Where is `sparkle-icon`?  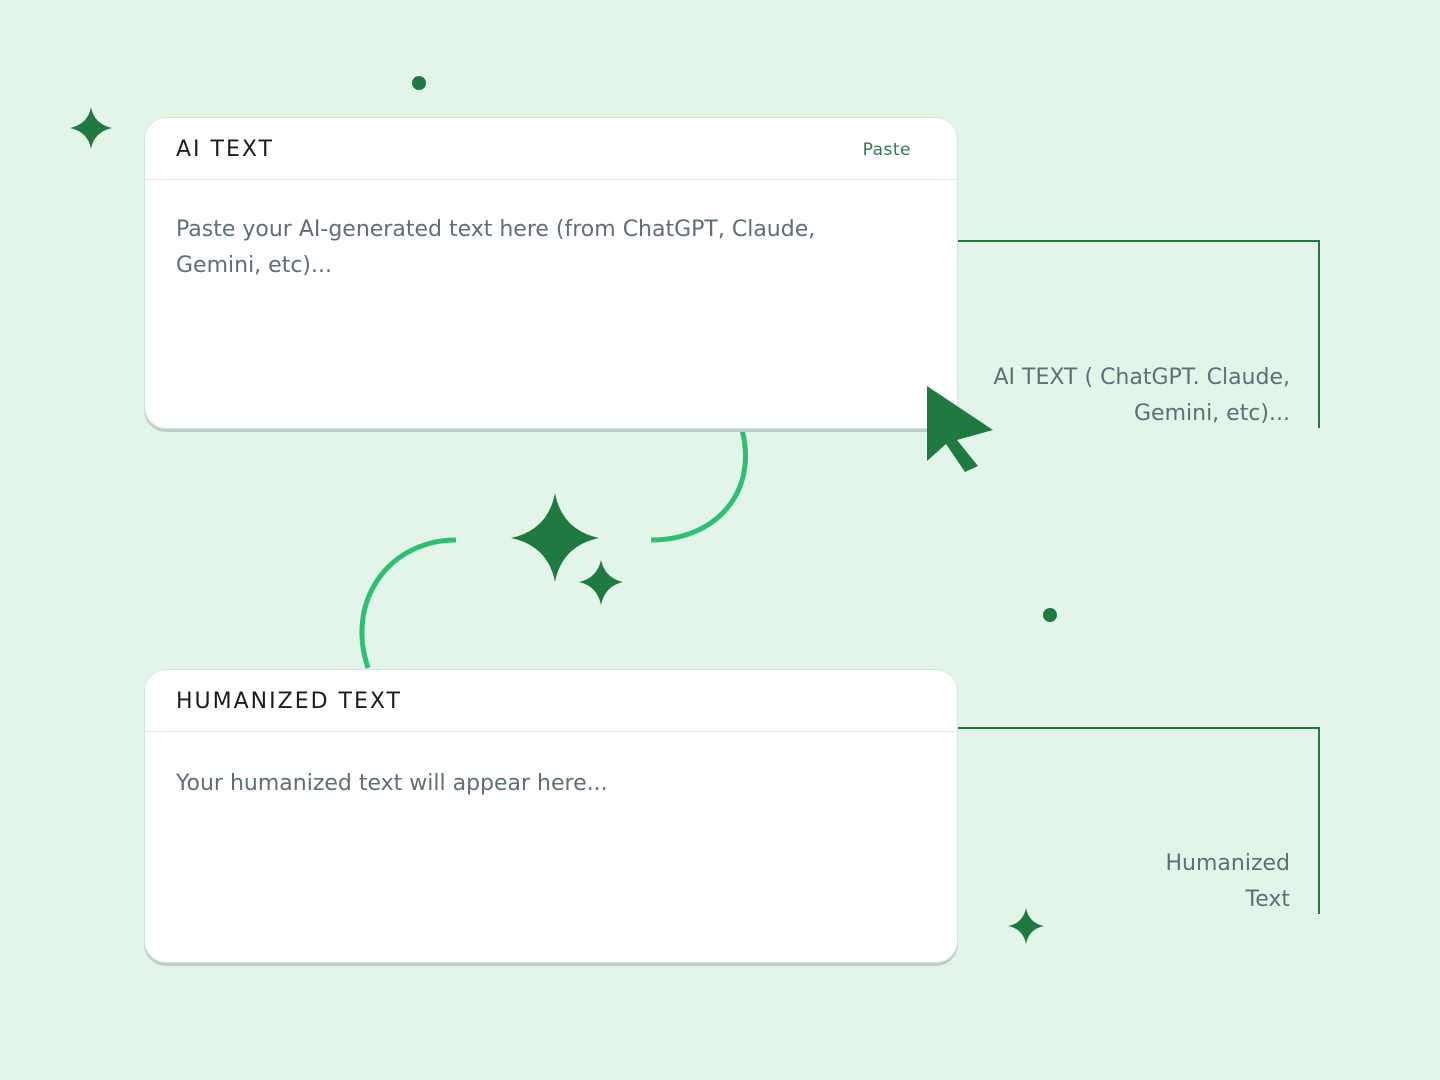 sparkle-icon is located at coordinates (91, 128).